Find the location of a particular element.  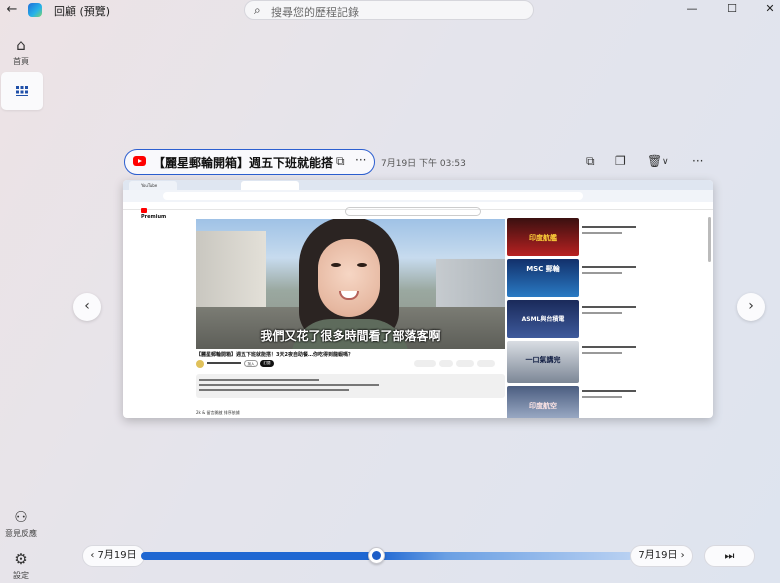

channel-name is located at coordinates (224, 363).